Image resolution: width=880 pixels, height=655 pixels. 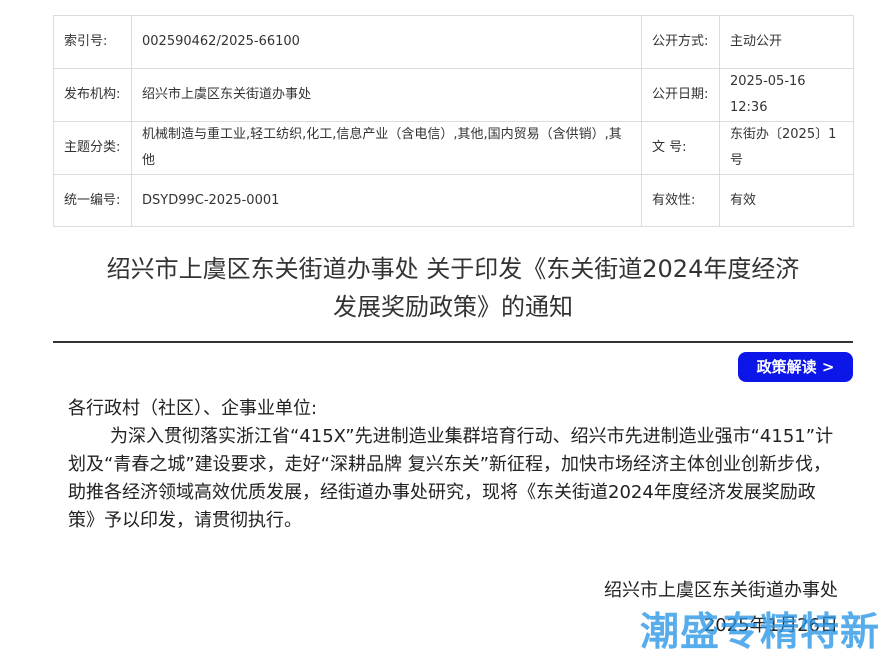 What do you see at coordinates (193, 408) in the screenshot?
I see `salutation: 各行政村（社区）、企事业单位:` at bounding box center [193, 408].